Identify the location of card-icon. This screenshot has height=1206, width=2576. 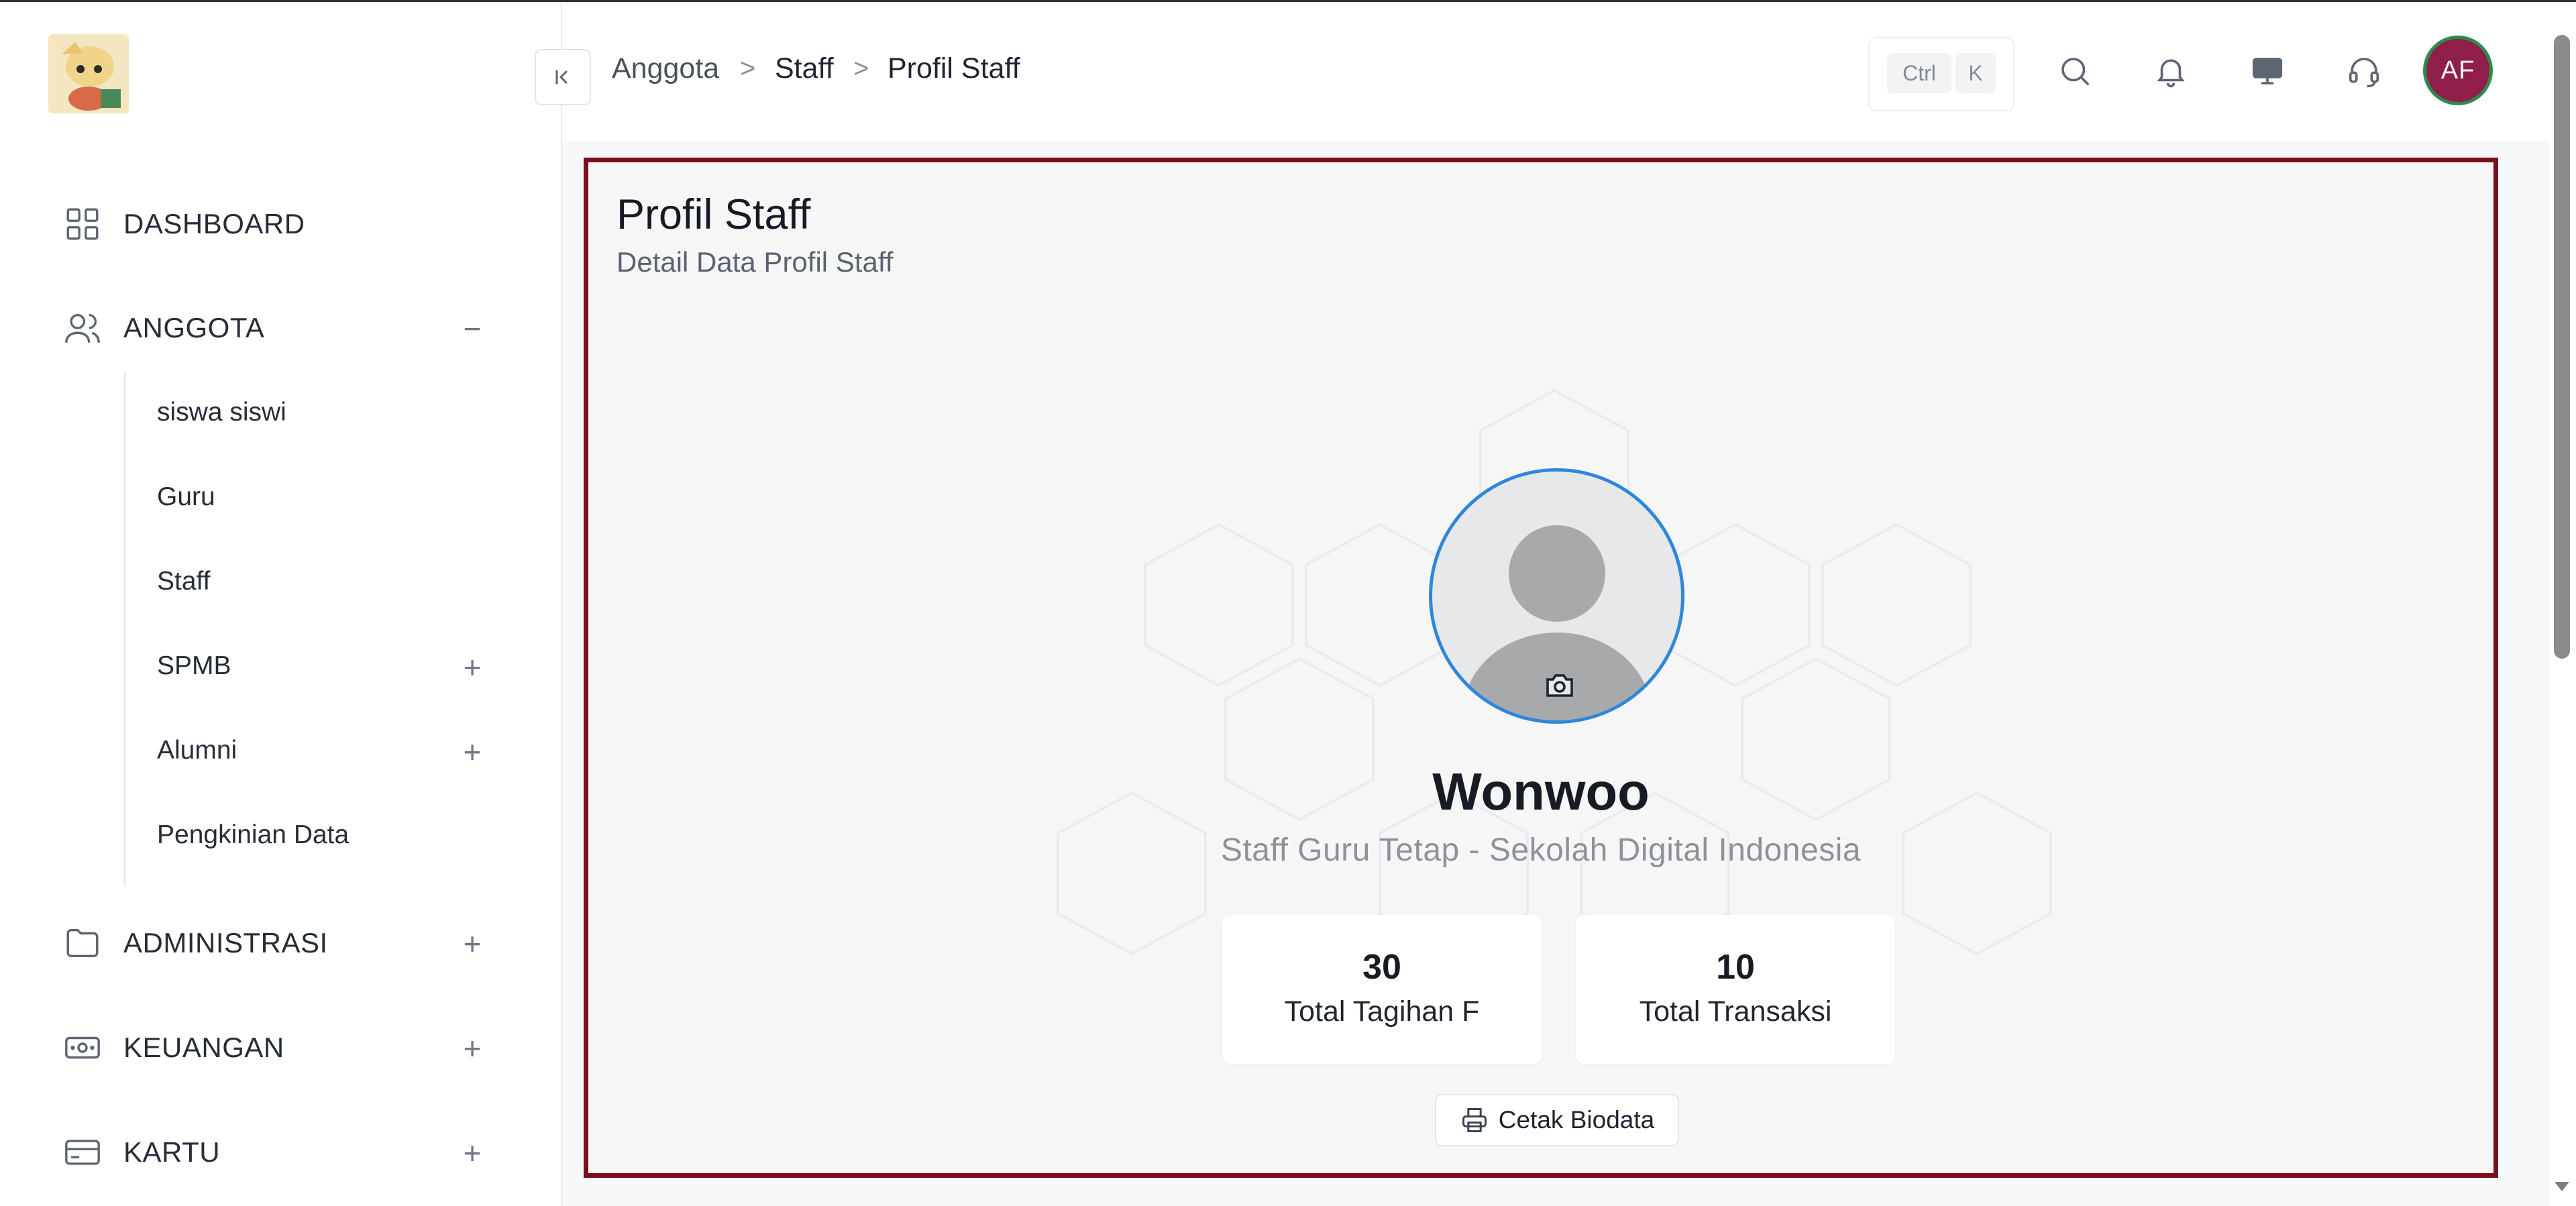
(82, 1152).